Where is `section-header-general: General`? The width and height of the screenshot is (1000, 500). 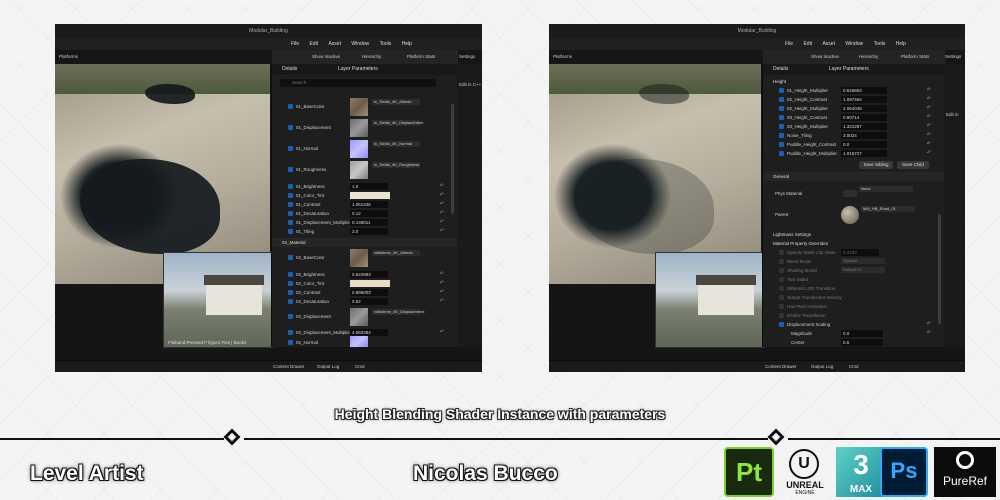
section-header-general: General is located at coordinates (854, 176).